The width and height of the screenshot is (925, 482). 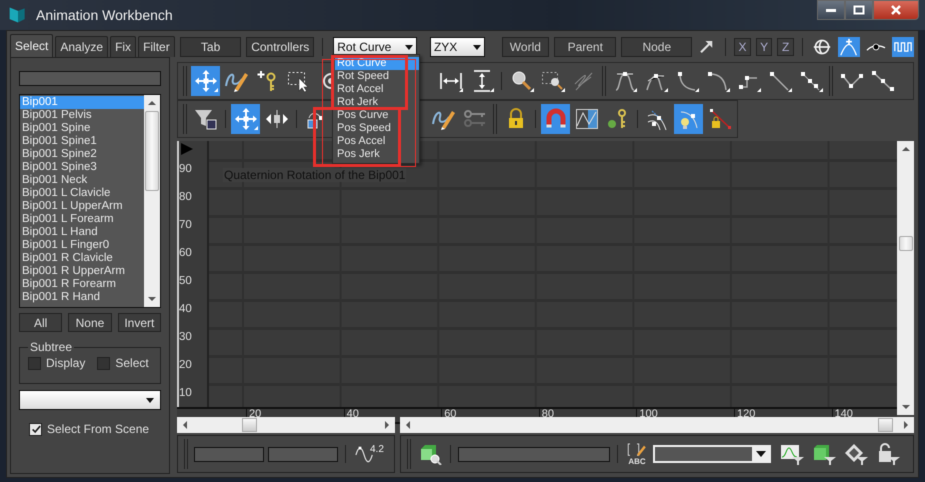 What do you see at coordinates (586, 119) in the screenshot?
I see `graph-icon` at bounding box center [586, 119].